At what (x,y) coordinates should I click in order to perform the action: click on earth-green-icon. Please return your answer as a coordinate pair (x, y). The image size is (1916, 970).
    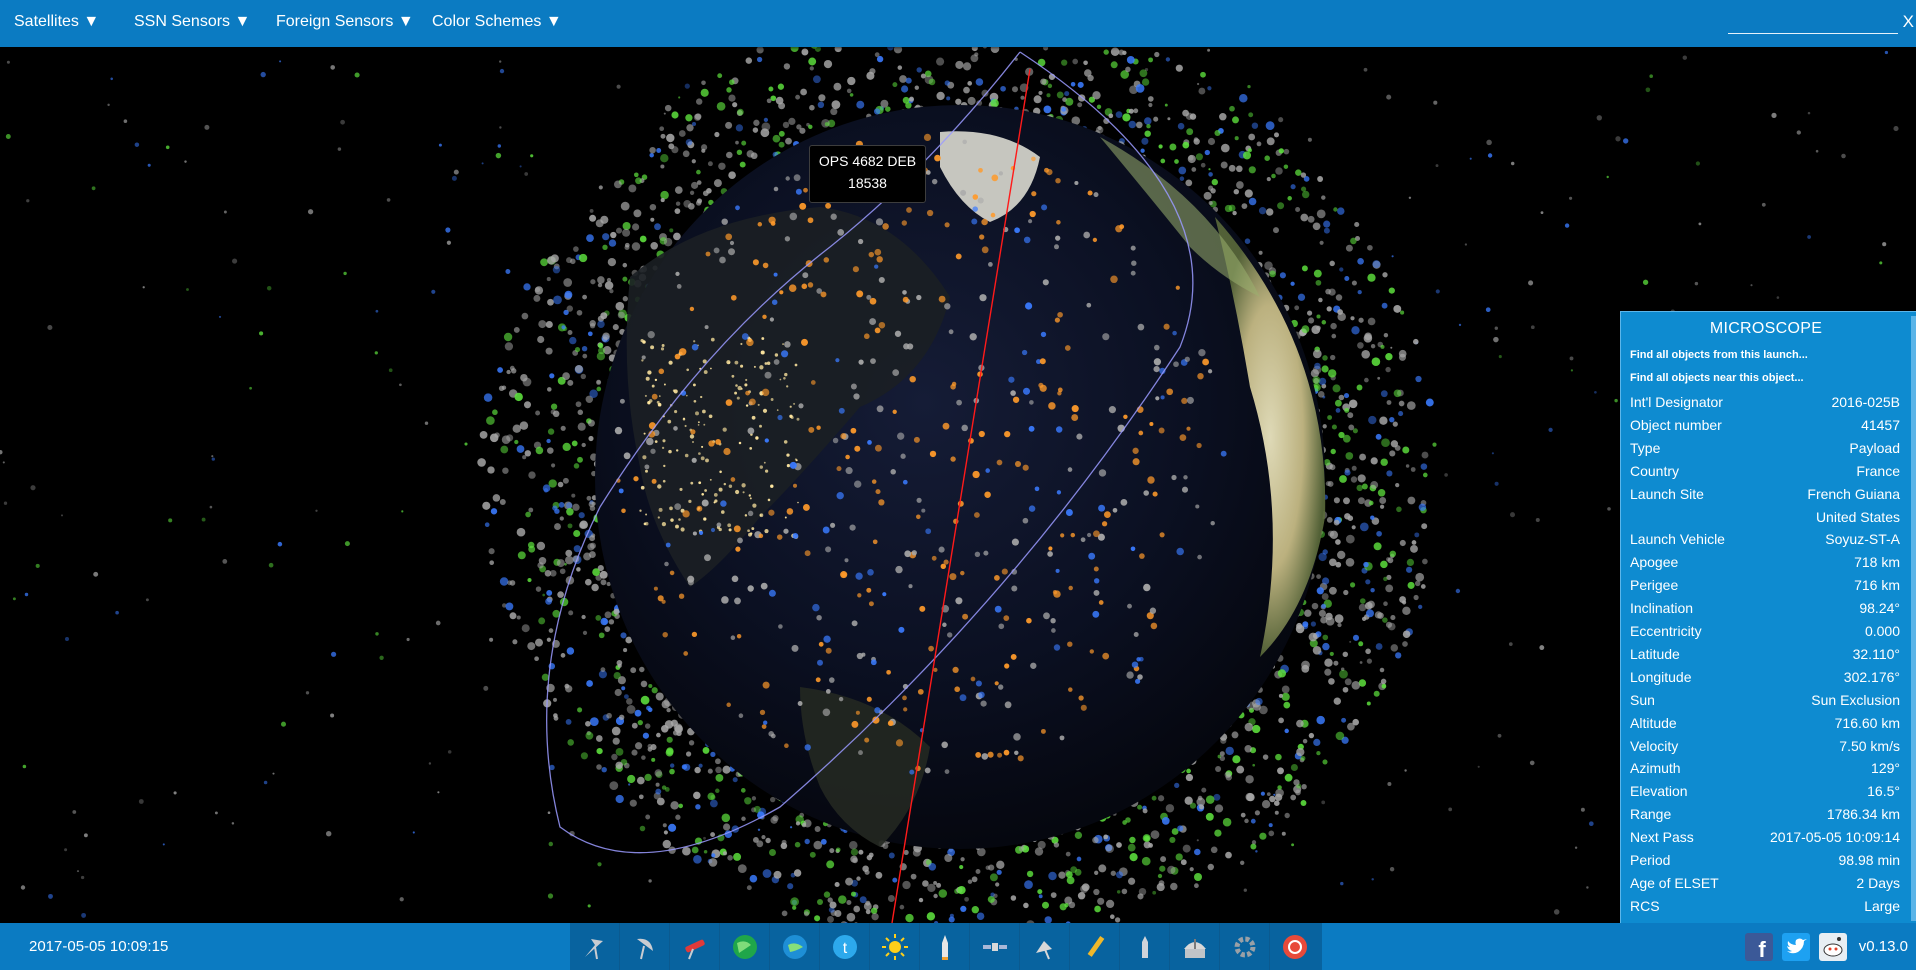
    Looking at the image, I should click on (745, 946).